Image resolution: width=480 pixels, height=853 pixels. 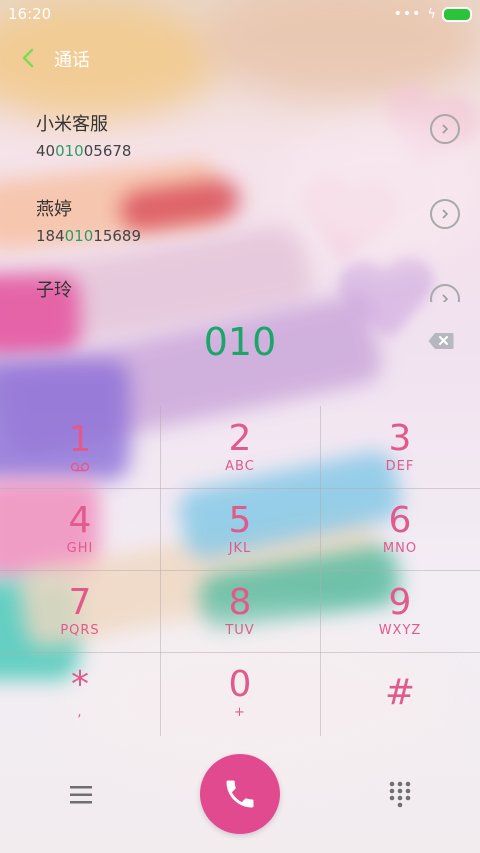 I want to click on voicemail-icon, so click(x=80, y=467).